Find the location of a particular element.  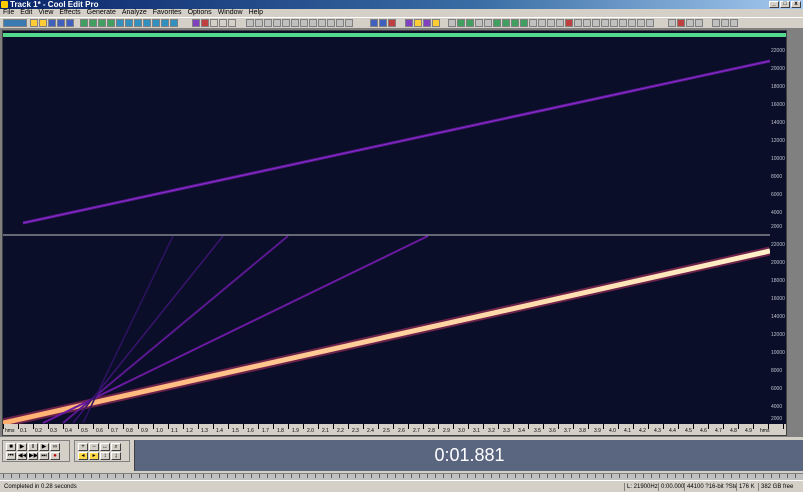

zoom-out-icon is located at coordinates (383, 23).